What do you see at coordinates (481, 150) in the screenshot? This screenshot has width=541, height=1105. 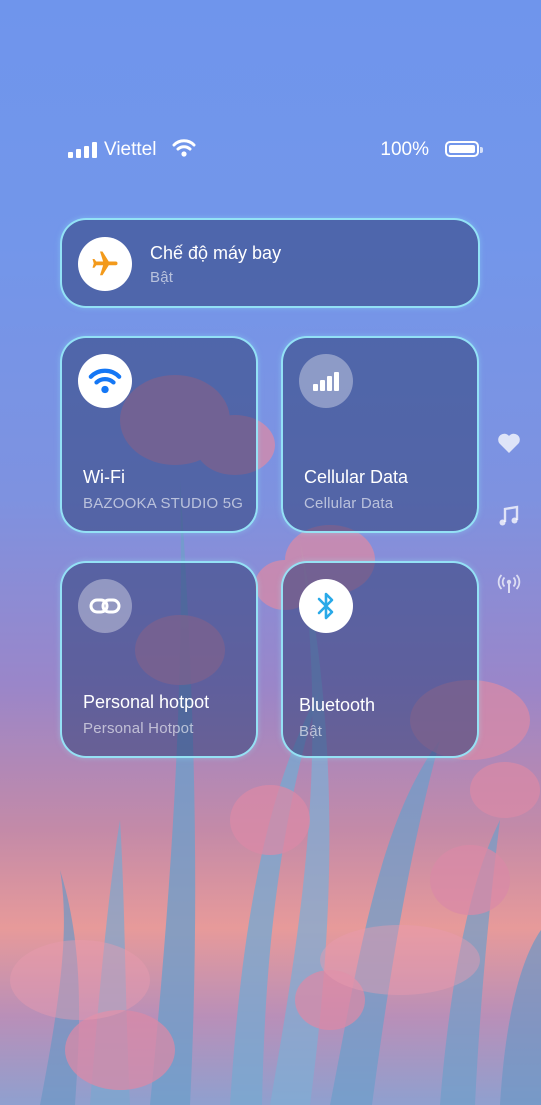 I see `battery-tip` at bounding box center [481, 150].